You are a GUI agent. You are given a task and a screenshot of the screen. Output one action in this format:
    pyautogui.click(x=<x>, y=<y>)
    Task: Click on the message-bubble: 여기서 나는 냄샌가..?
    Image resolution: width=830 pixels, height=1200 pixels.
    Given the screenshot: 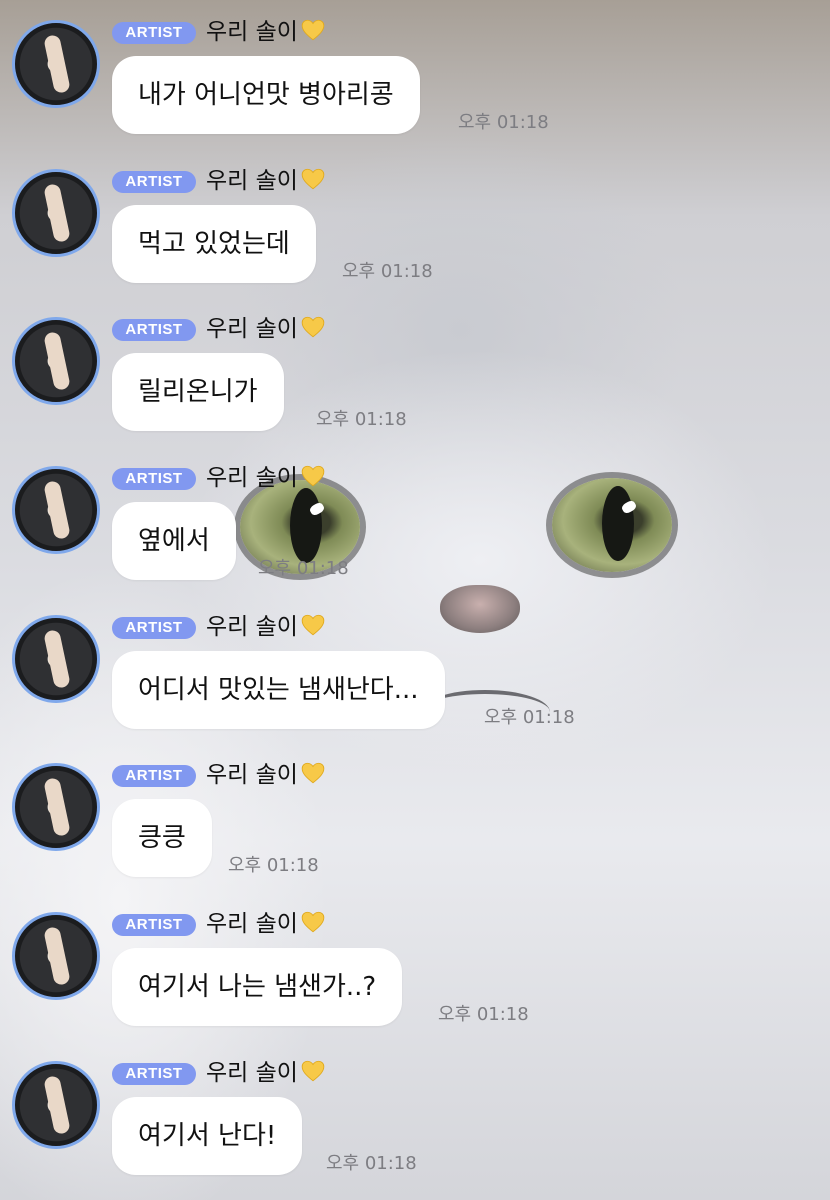 What is the action you would take?
    pyautogui.click(x=257, y=987)
    